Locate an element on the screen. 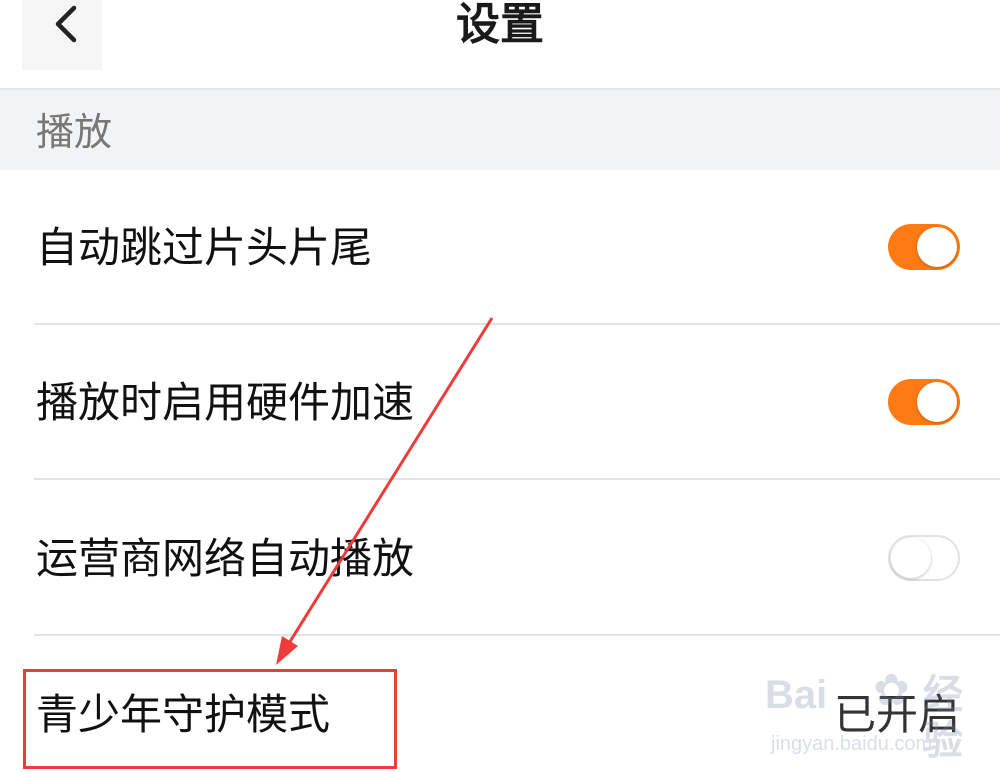 This screenshot has width=1000, height=772. annotation-highlight-box is located at coordinates (210, 719).